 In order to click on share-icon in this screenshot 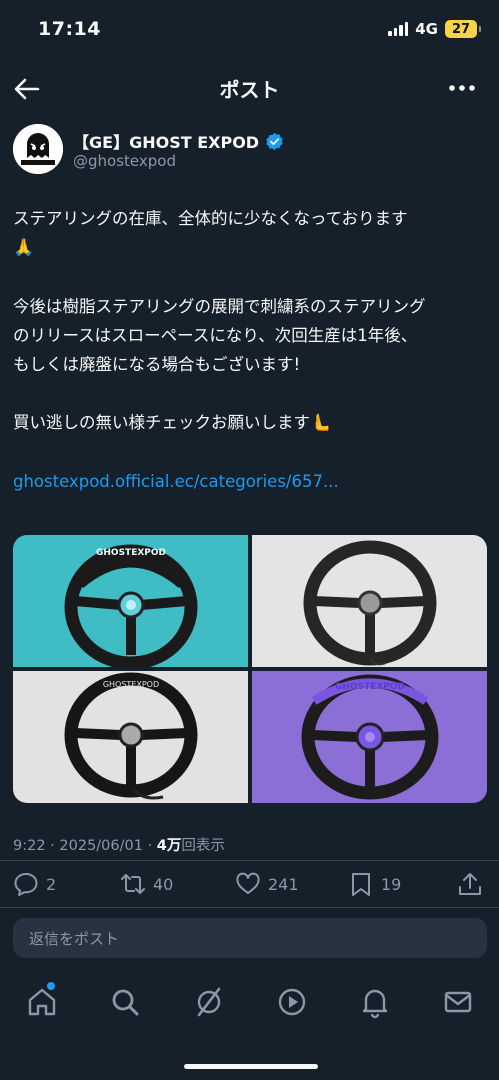, I will do `click(470, 884)`.